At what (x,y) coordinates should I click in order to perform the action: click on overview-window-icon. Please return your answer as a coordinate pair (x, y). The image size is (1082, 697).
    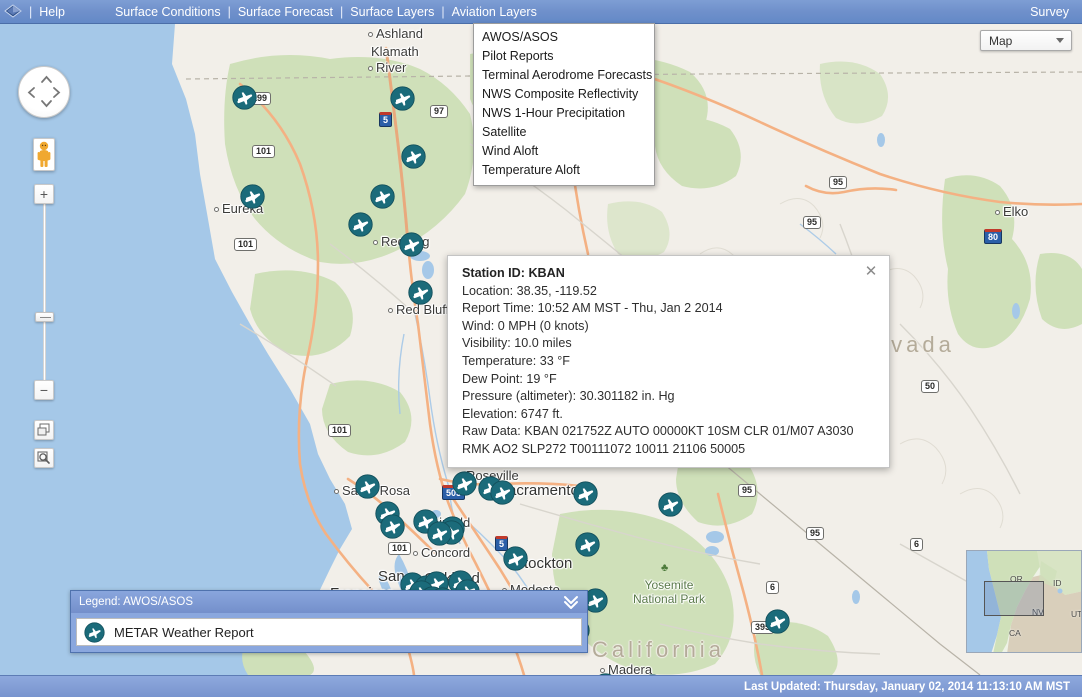
    Looking at the image, I should click on (44, 430).